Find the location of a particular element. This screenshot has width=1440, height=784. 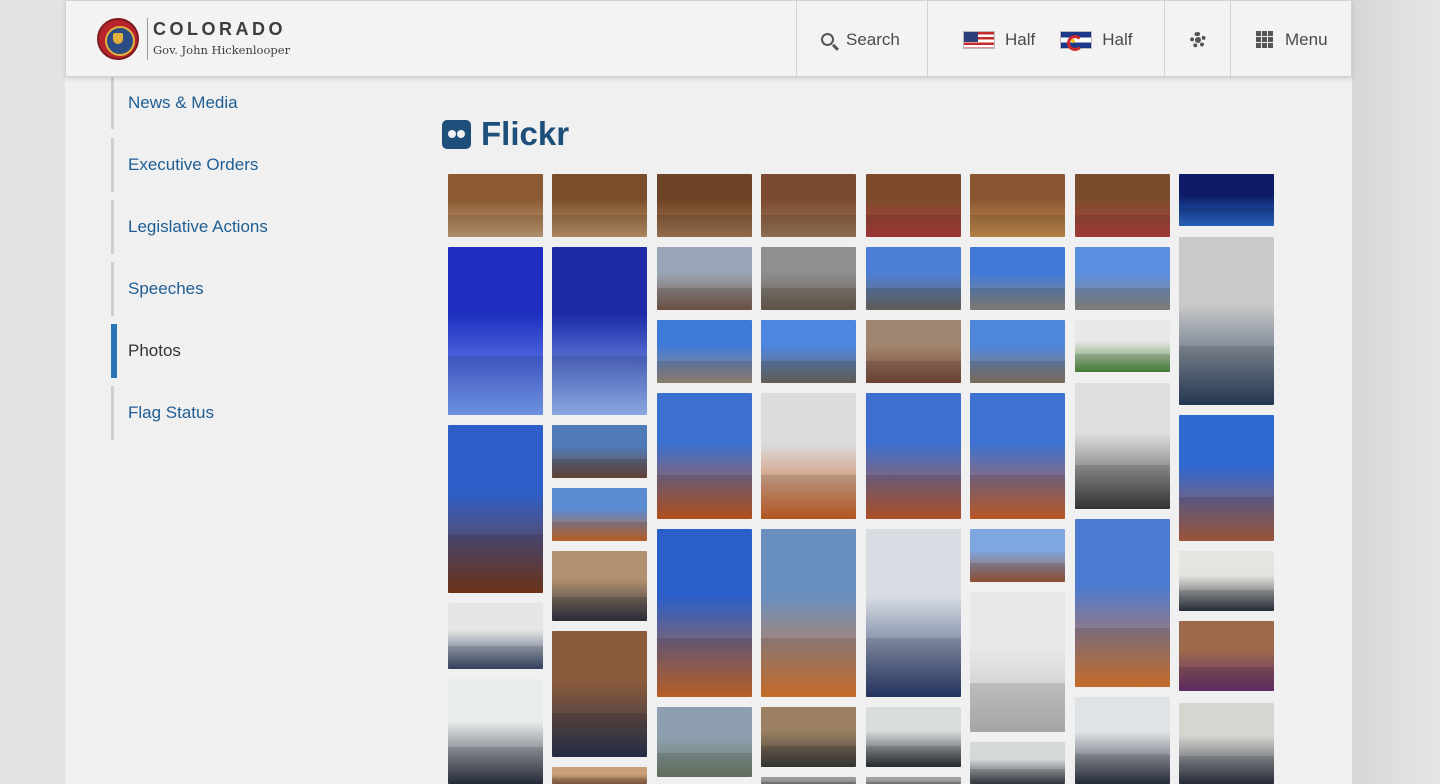

brand-subtitle: Gov. John Hickenlooper is located at coordinates (221, 50).